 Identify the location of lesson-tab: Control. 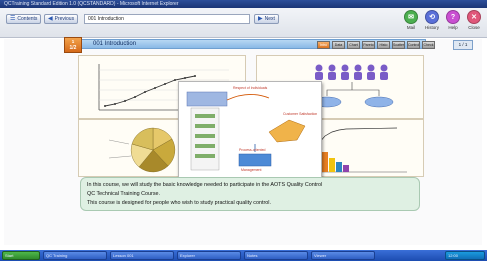
(413, 45).